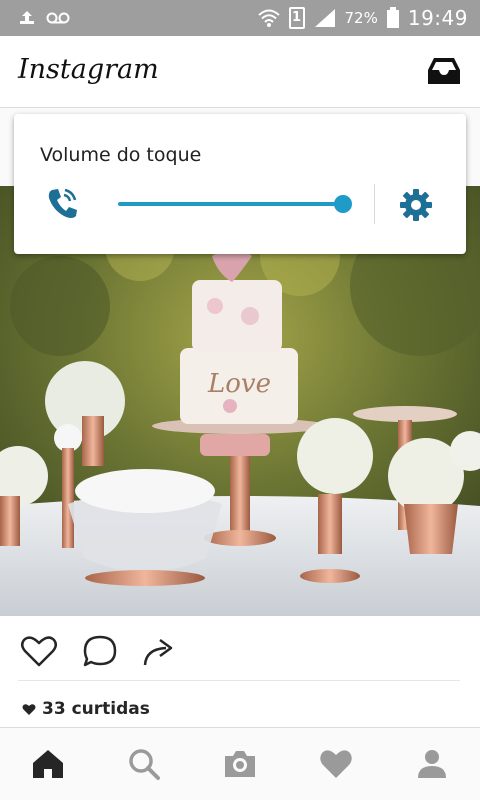 The width and height of the screenshot is (480, 800). I want to click on wifi-icon, so click(268, 18).